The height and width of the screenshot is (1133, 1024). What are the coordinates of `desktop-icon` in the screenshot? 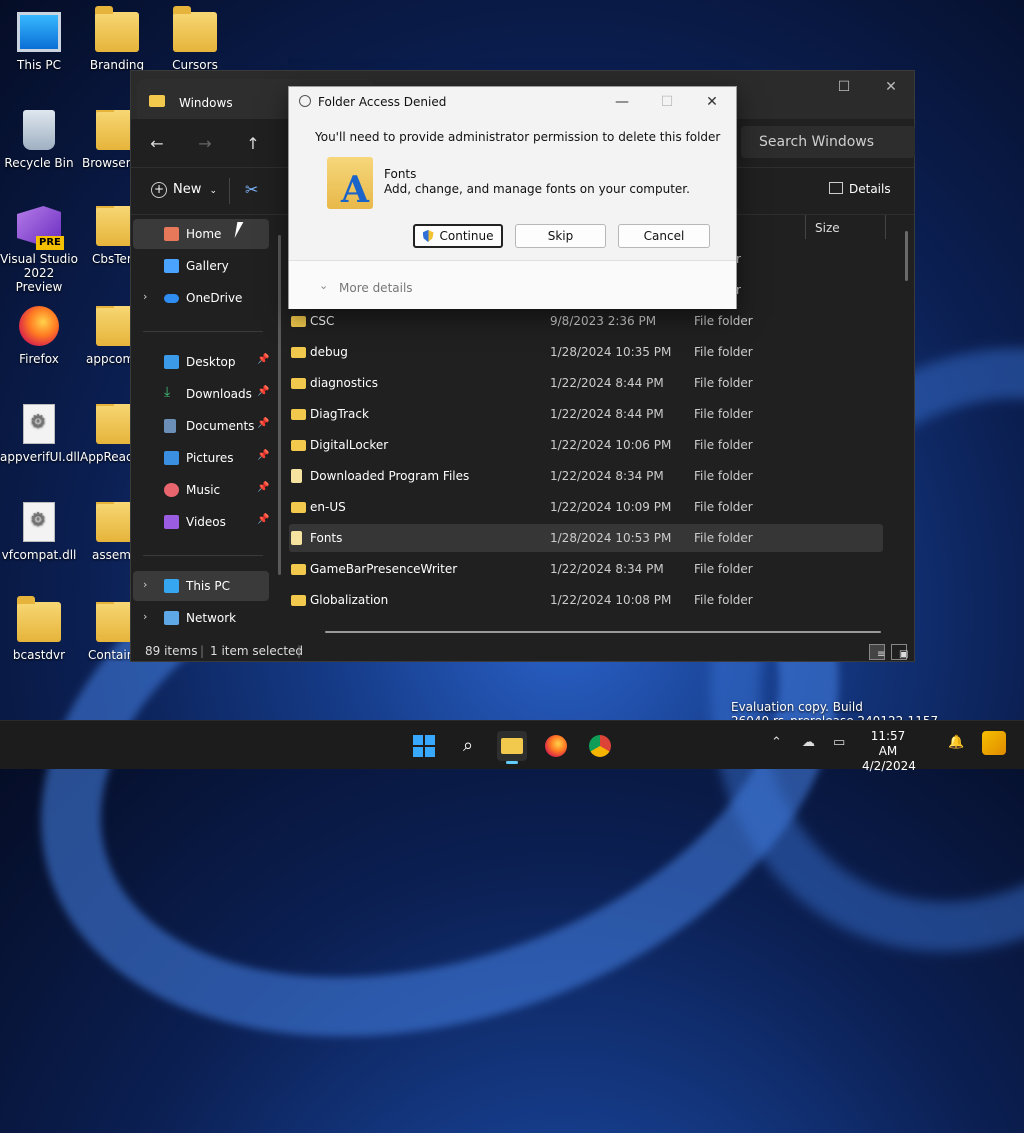 It's located at (171, 362).